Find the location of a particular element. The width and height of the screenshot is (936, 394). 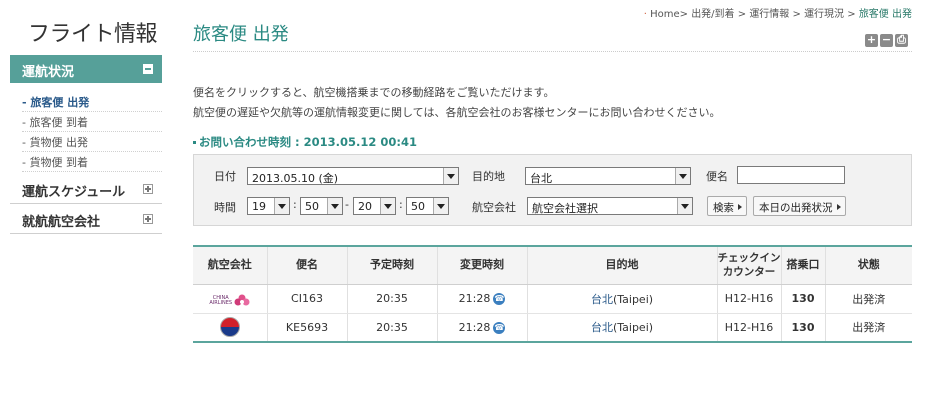

today-departures-button: 本日の出発状況 is located at coordinates (799, 206).